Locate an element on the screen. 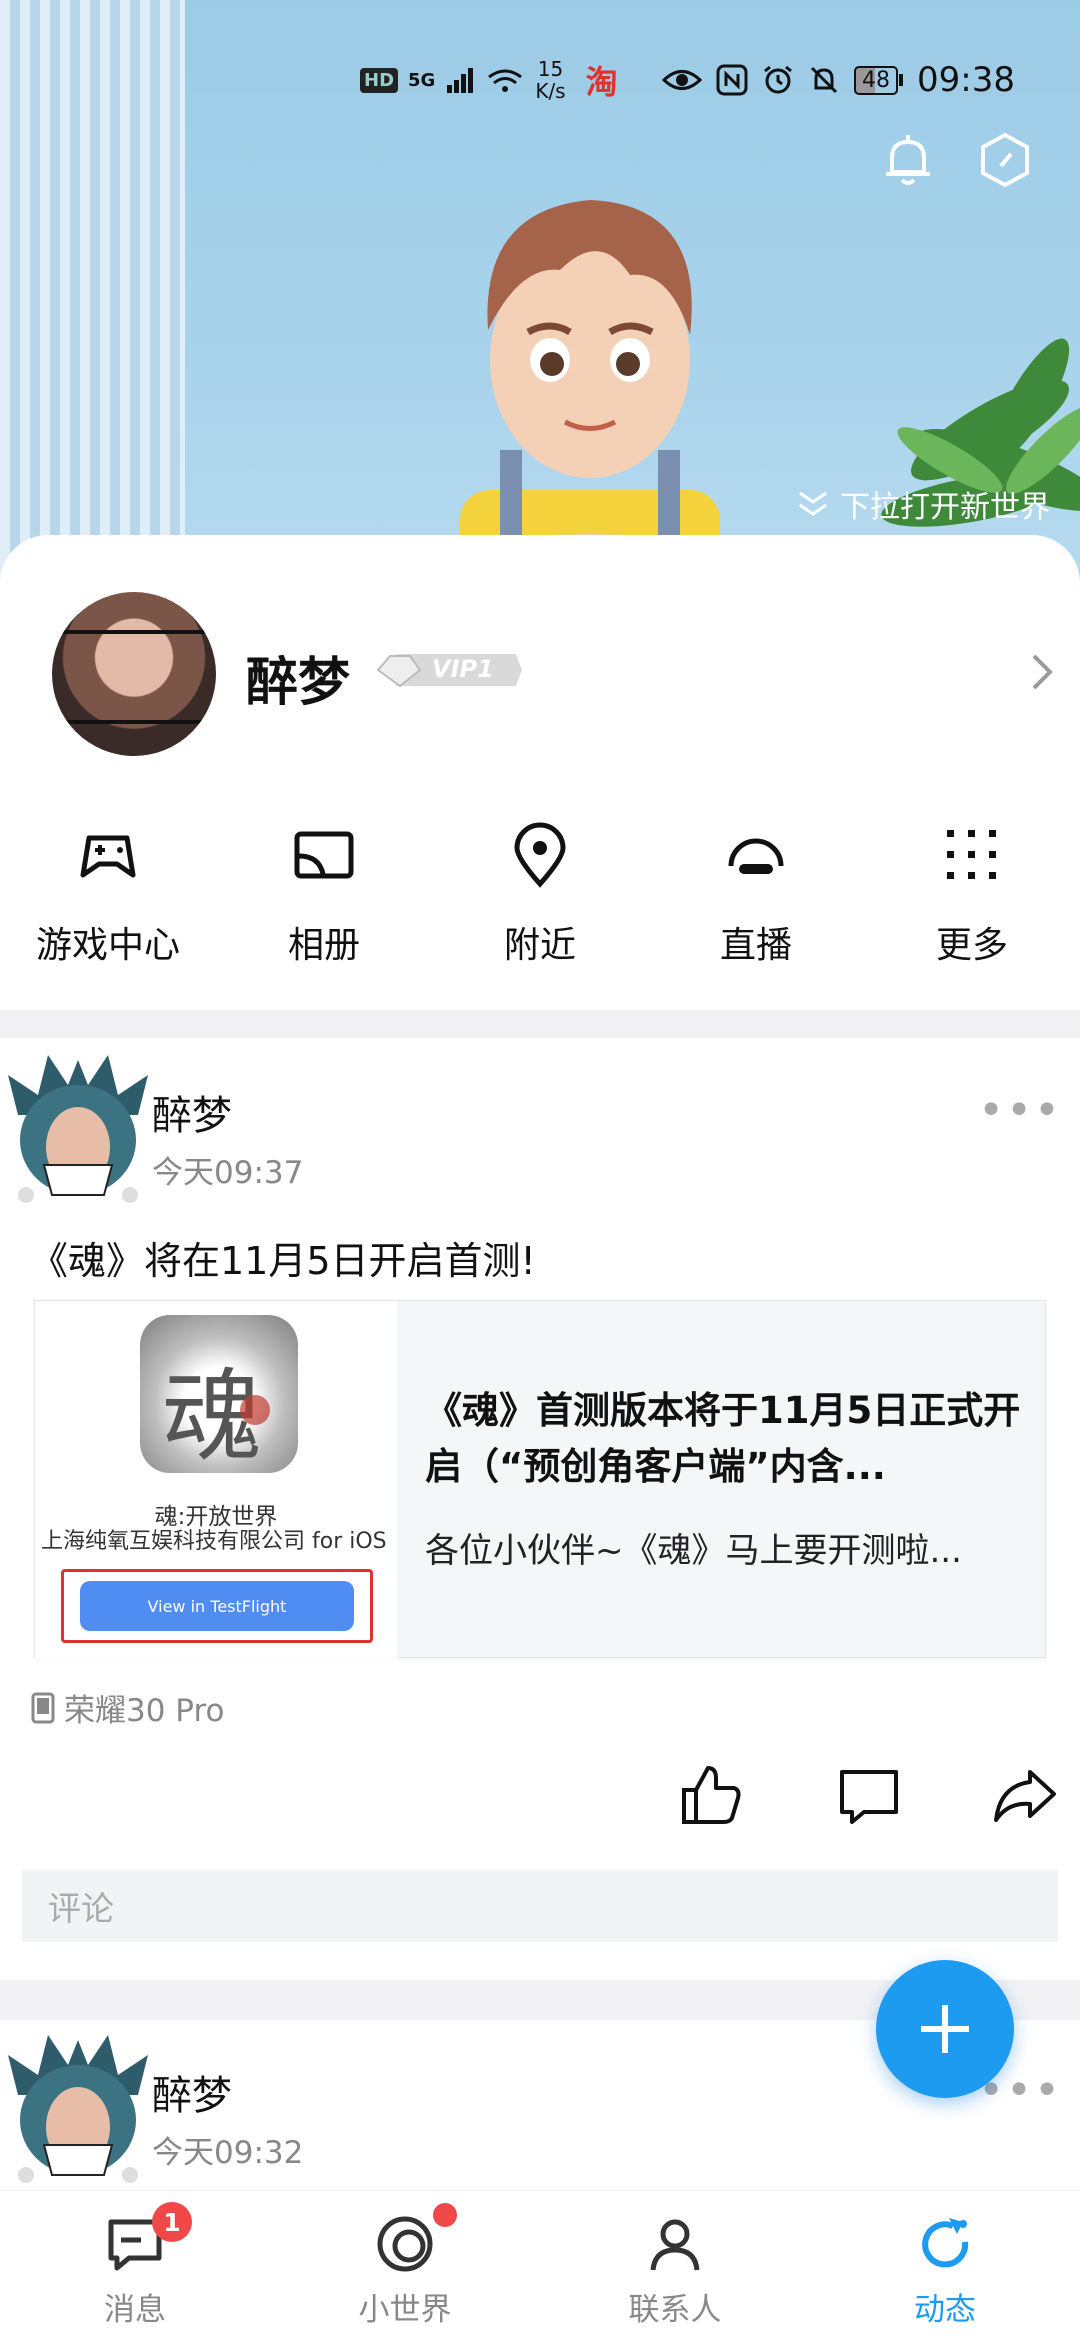 The image size is (1080, 2340). plus-icon is located at coordinates (945, 2029).